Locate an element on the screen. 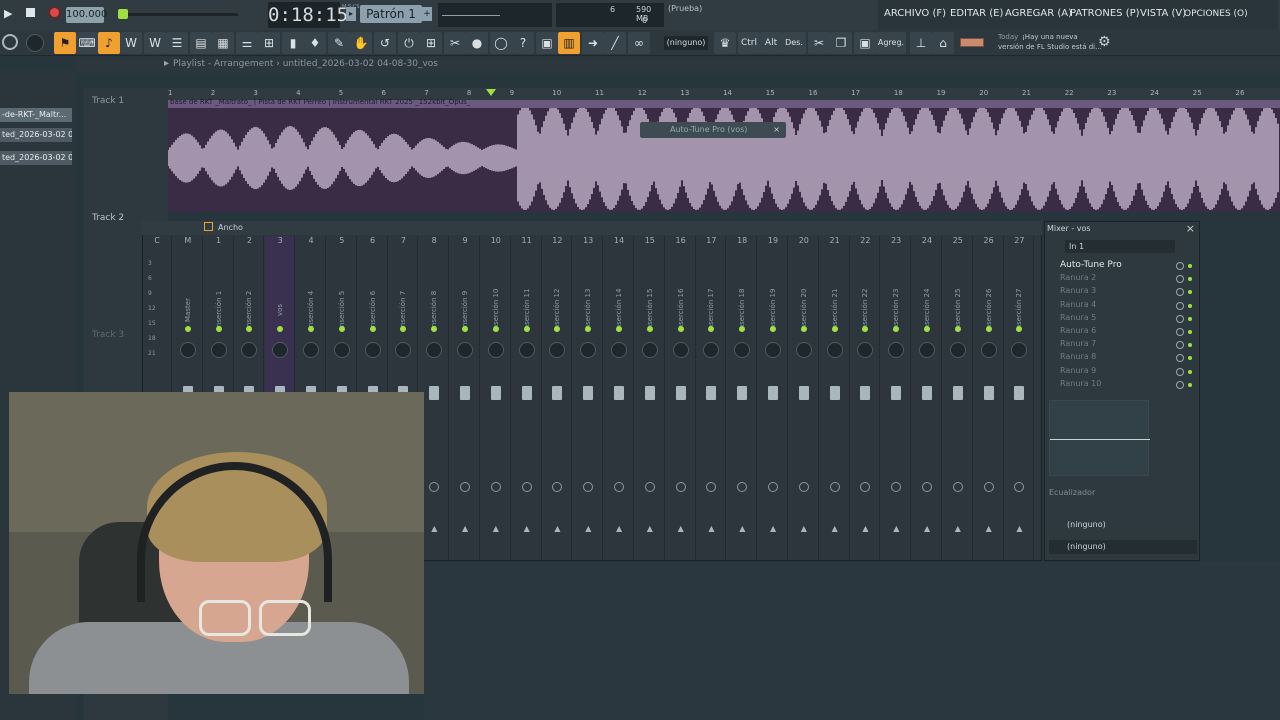 This screenshot has width=1280, height=720. menu-patrones: PATRONES (P) is located at coordinates (1105, 13).